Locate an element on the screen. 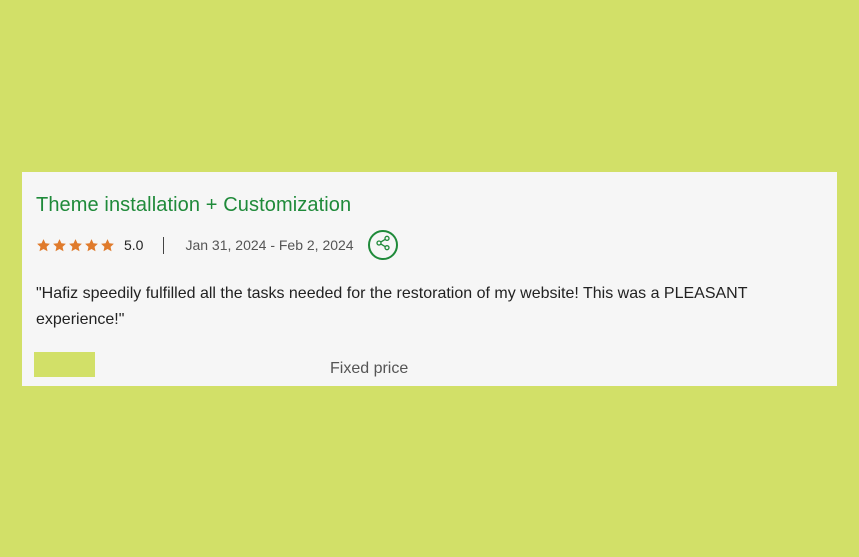  meta-divider is located at coordinates (164, 245).